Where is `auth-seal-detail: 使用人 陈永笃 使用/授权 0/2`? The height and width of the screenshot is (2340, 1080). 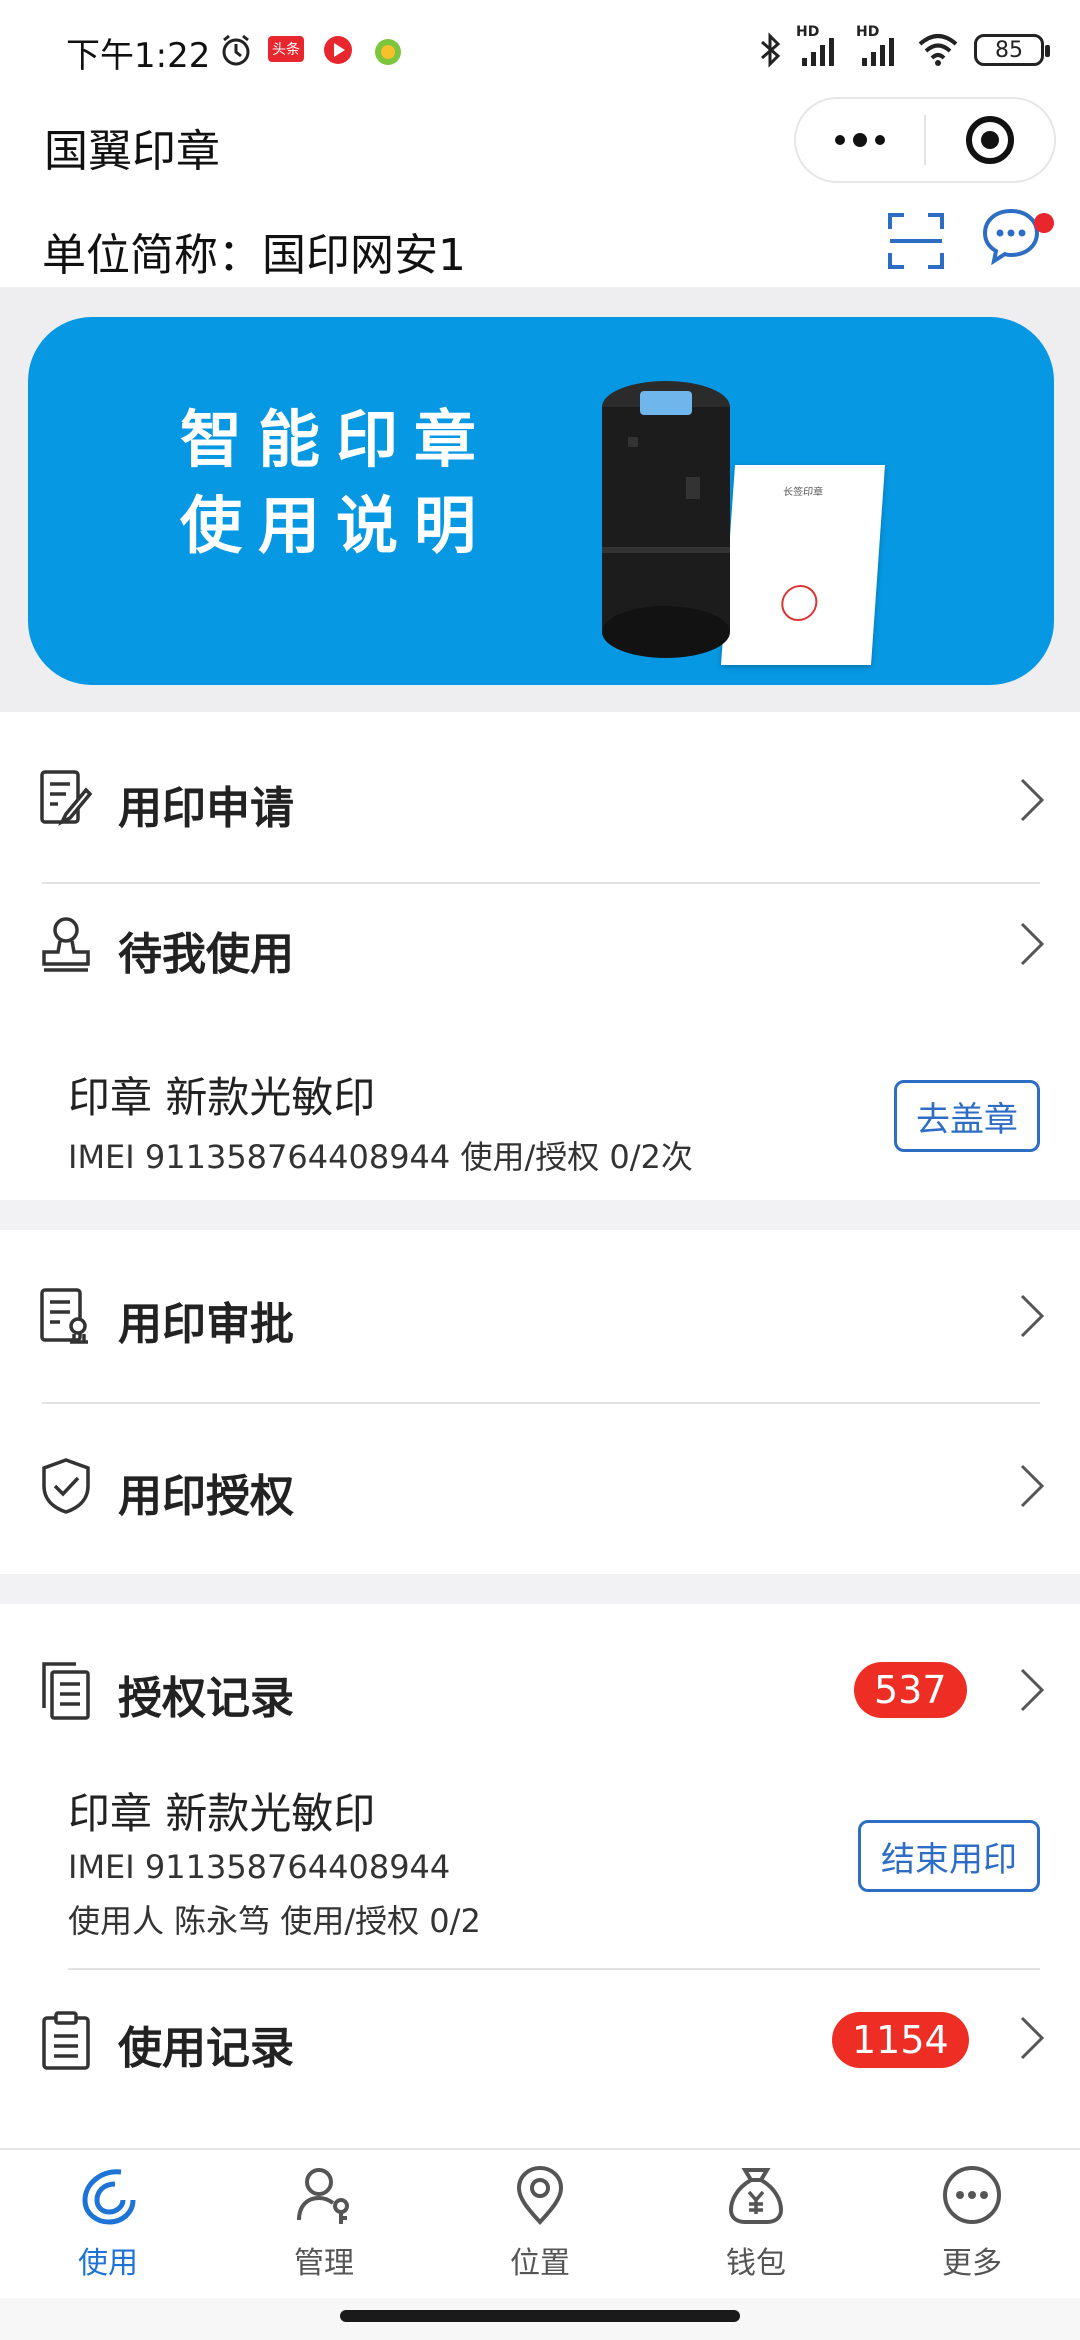 auth-seal-detail: 使用人 陈永笃 使用/授权 0/2 is located at coordinates (274, 1921).